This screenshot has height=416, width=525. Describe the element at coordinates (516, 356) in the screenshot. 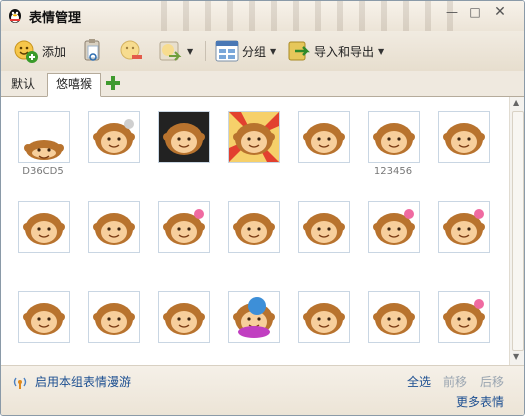

I see `scroll-down-icon: ▼` at that location.